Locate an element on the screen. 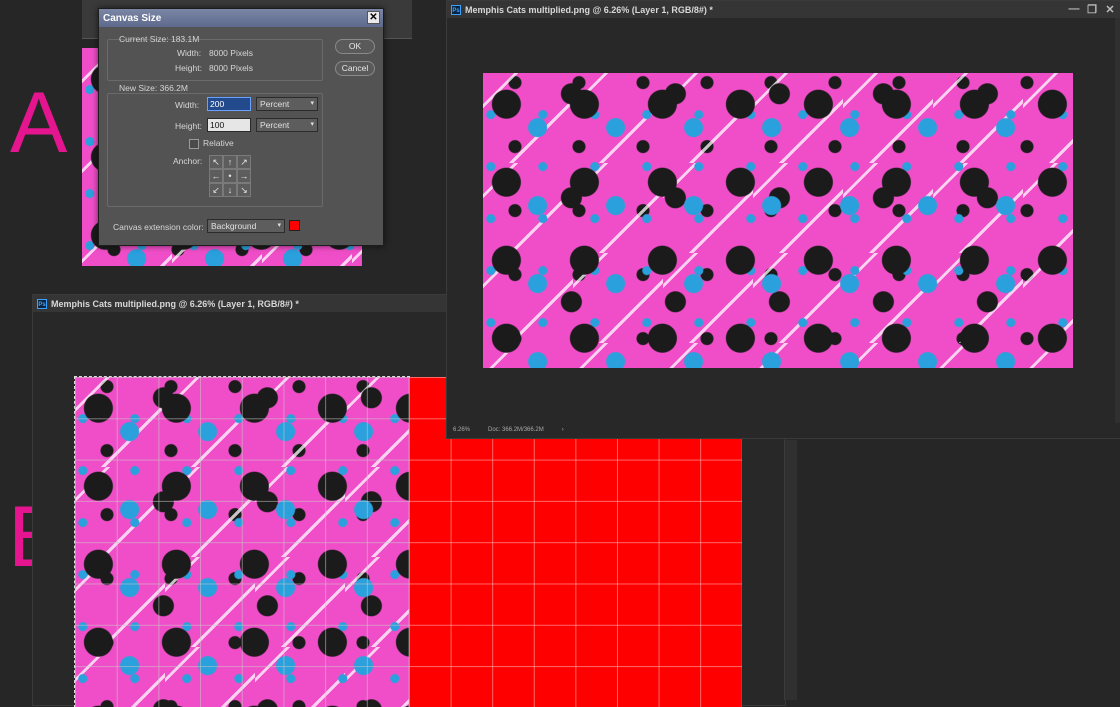 The image size is (1120, 707). anchor-top-left: ↖ is located at coordinates (216, 162).